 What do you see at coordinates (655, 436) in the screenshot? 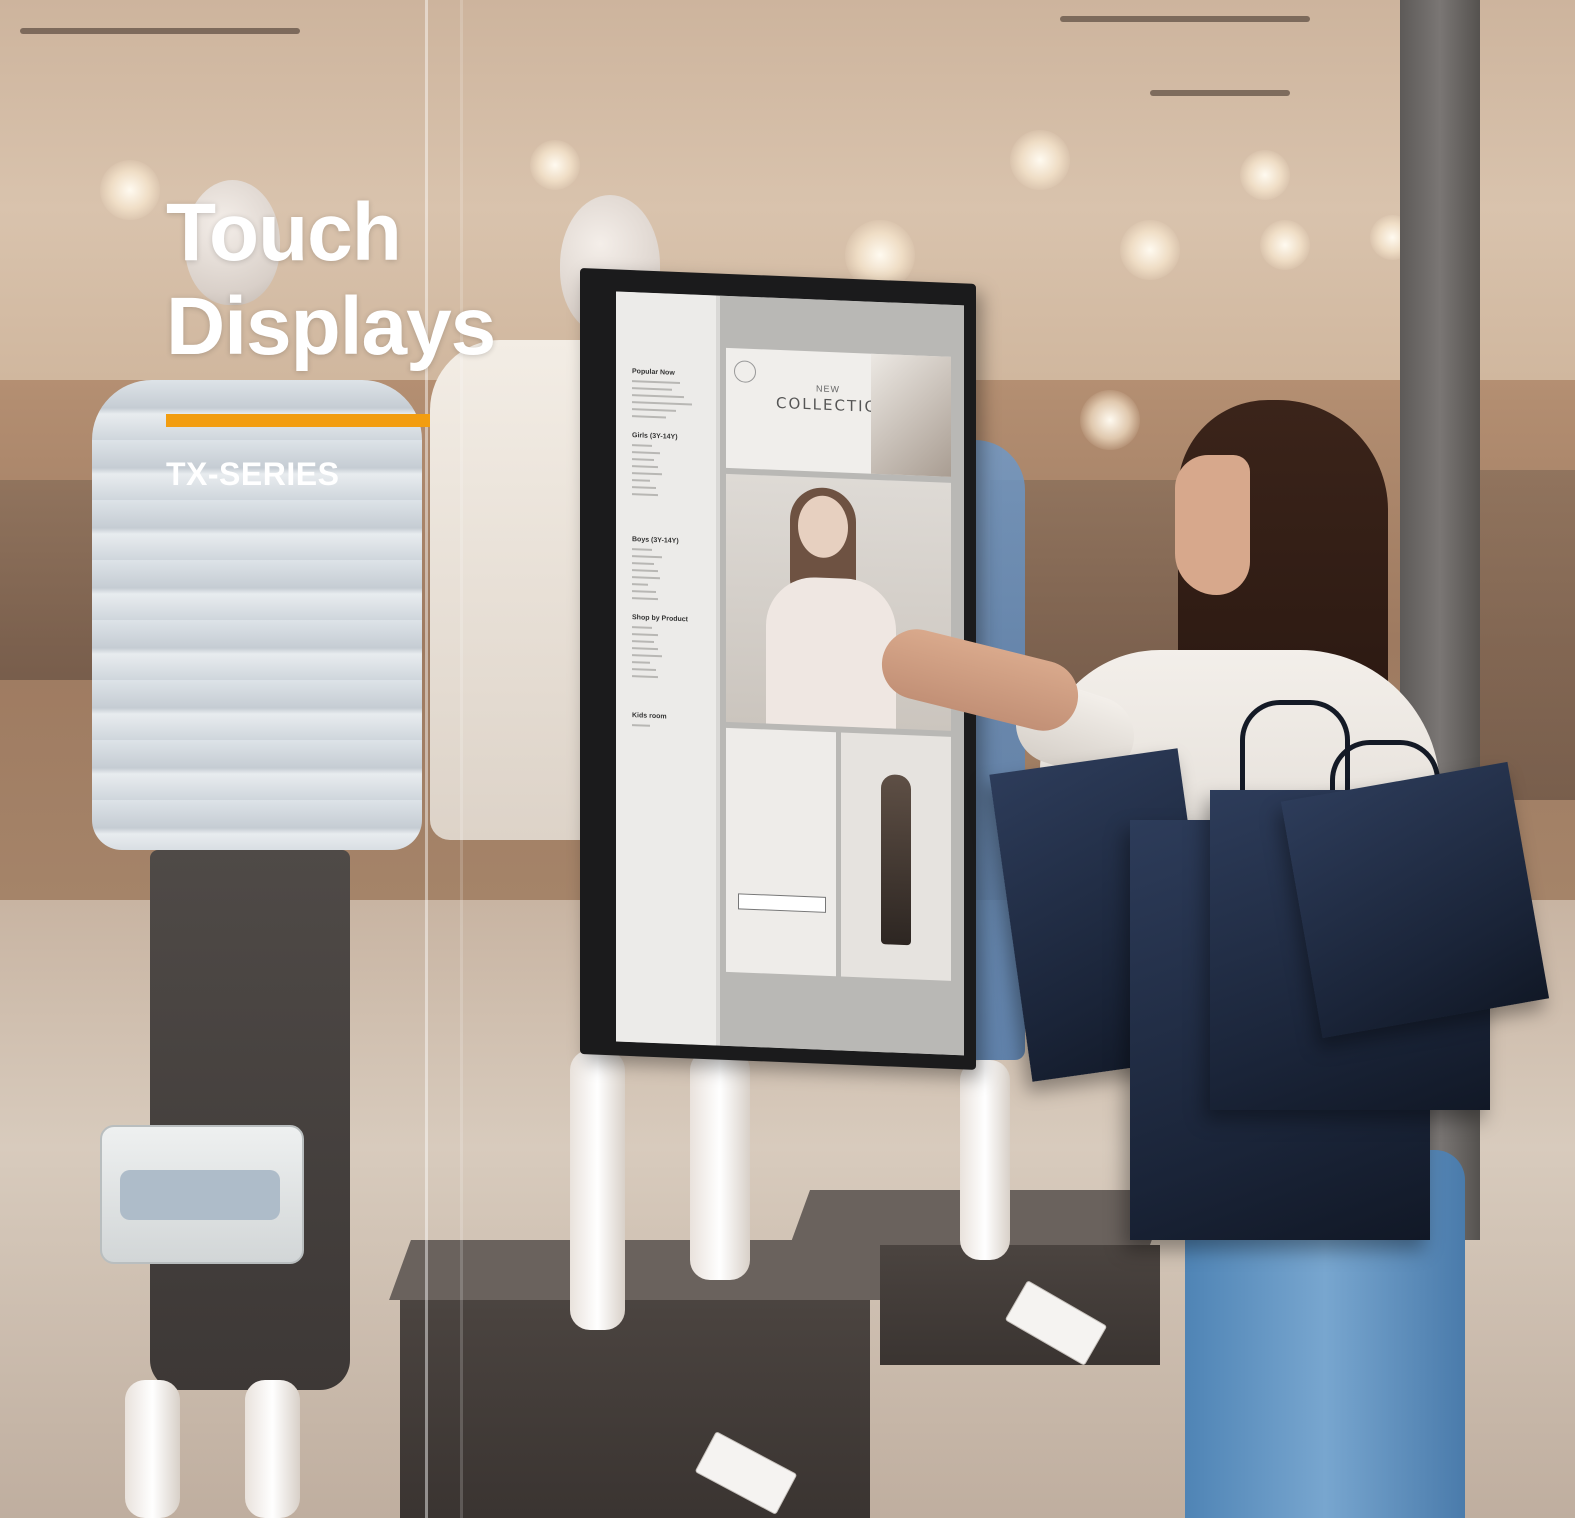
I see `sidebar-section-girls: Girls (3Y-14Y)` at bounding box center [655, 436].